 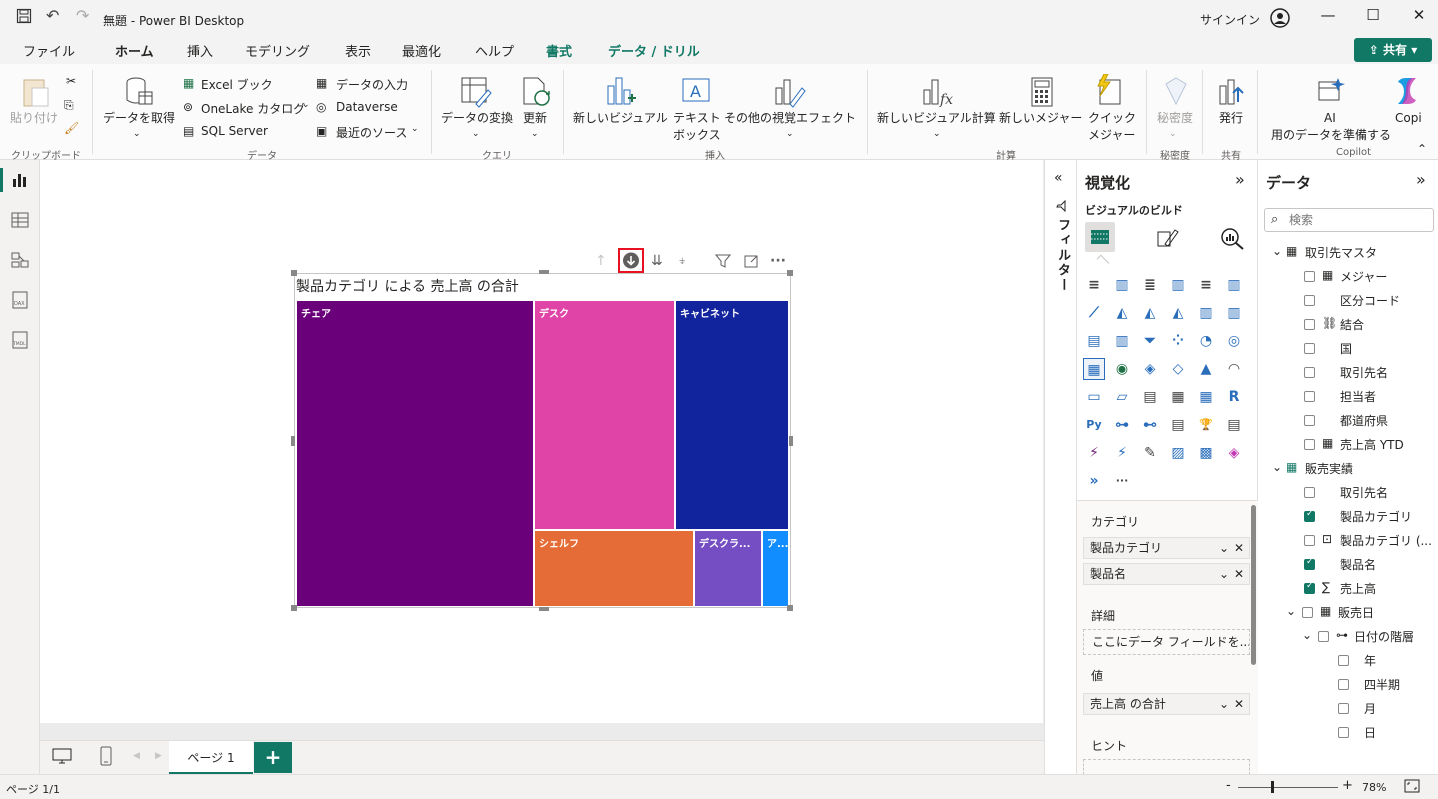 What do you see at coordinates (1122, 285) in the screenshot?
I see `stacked-column-chart-icon: ▥` at bounding box center [1122, 285].